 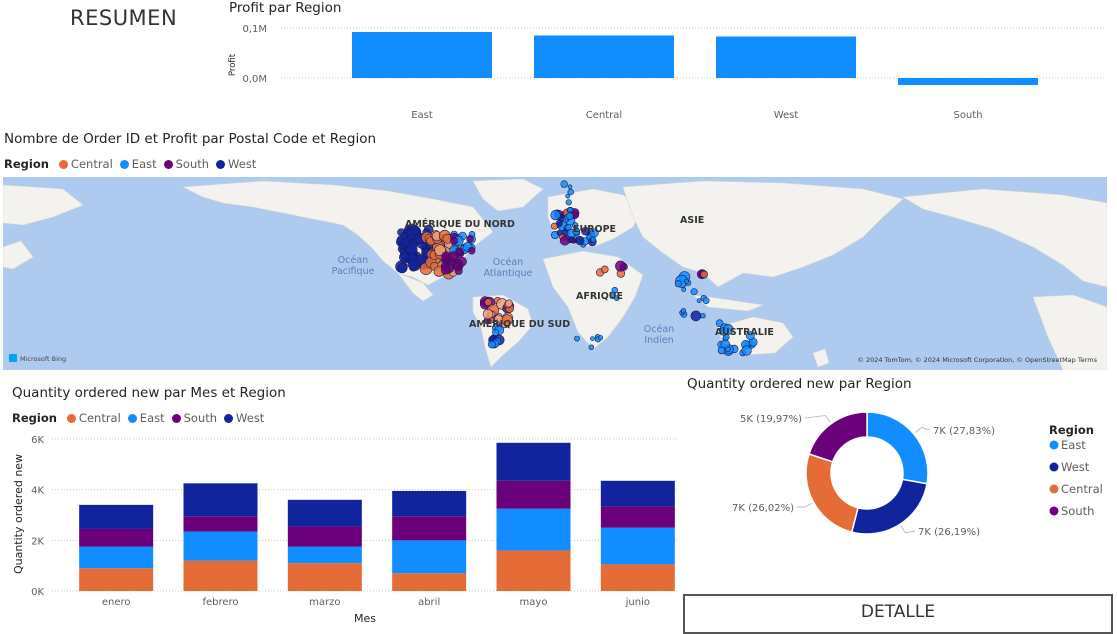 What do you see at coordinates (832, 493) in the screenshot?
I see `donut-slice-central` at bounding box center [832, 493].